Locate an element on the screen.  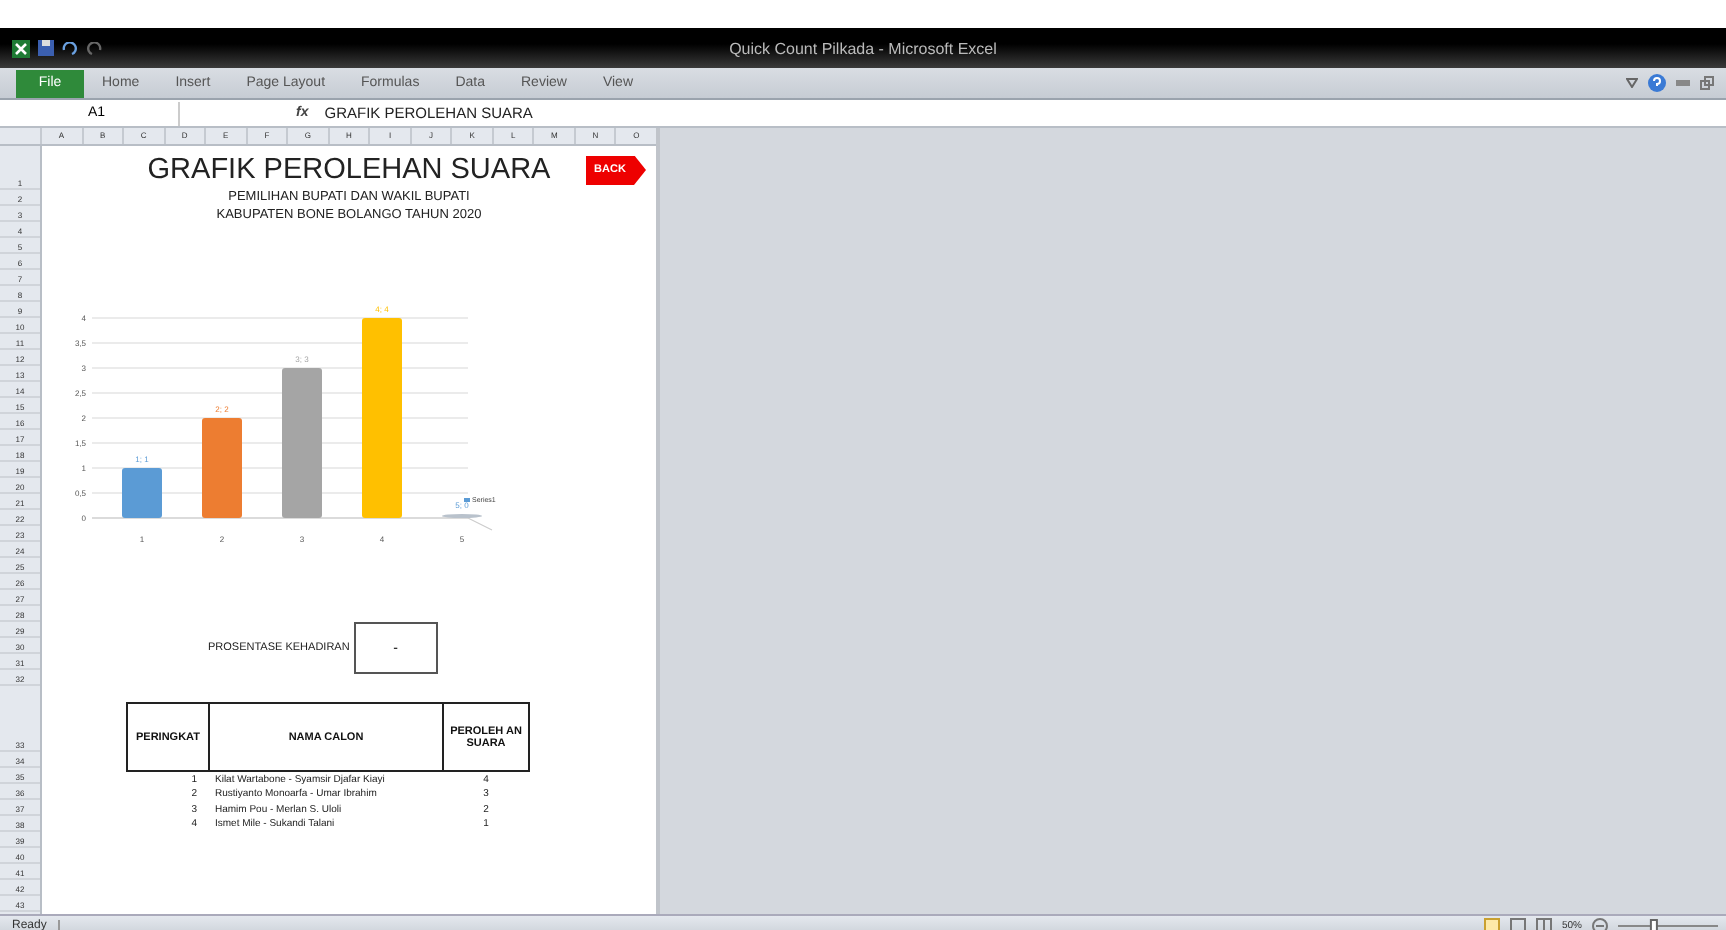
window-title: Quick Count Pilkada - Microsoft Excel is located at coordinates (863, 48).